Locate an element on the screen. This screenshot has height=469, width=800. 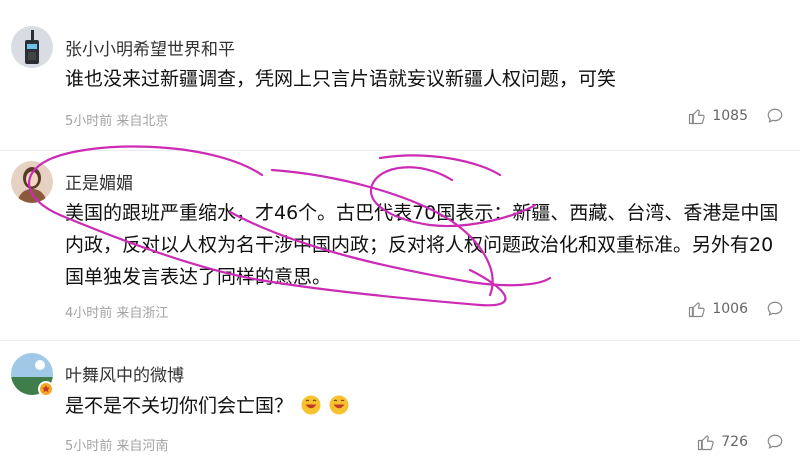
like-count: 1085 is located at coordinates (730, 116).